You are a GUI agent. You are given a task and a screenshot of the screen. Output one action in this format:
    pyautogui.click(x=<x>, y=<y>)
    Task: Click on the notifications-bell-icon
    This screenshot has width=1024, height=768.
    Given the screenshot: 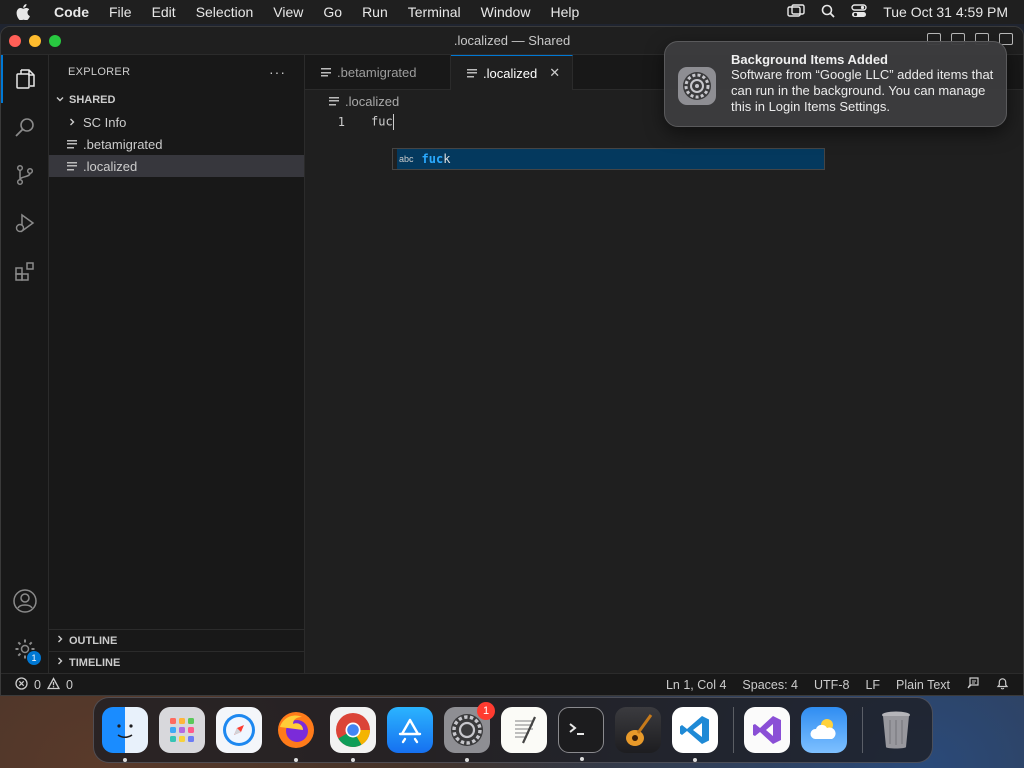 What is the action you would take?
    pyautogui.click(x=1002, y=684)
    